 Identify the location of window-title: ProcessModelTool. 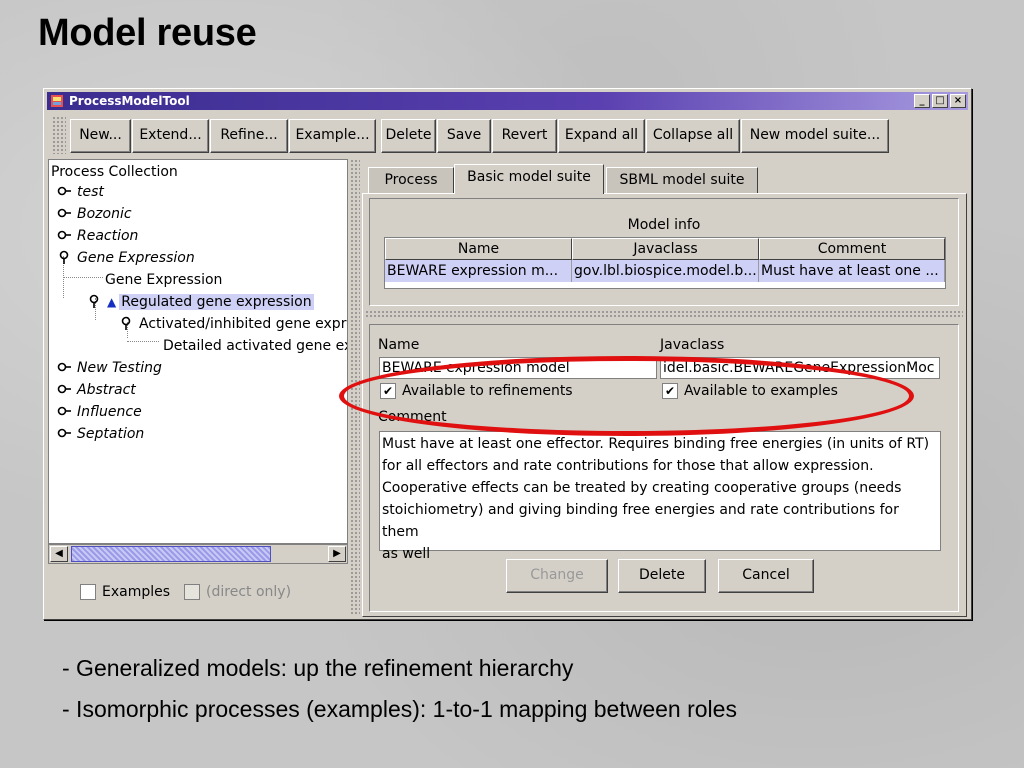
(129, 101).